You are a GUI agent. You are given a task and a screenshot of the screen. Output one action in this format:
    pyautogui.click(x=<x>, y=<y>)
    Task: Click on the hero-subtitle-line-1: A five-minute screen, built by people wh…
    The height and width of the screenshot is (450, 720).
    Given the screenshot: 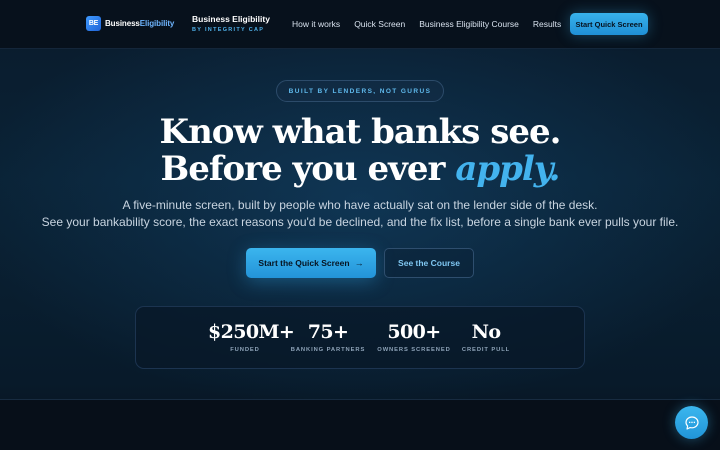 What is the action you would take?
    pyautogui.click(x=360, y=205)
    